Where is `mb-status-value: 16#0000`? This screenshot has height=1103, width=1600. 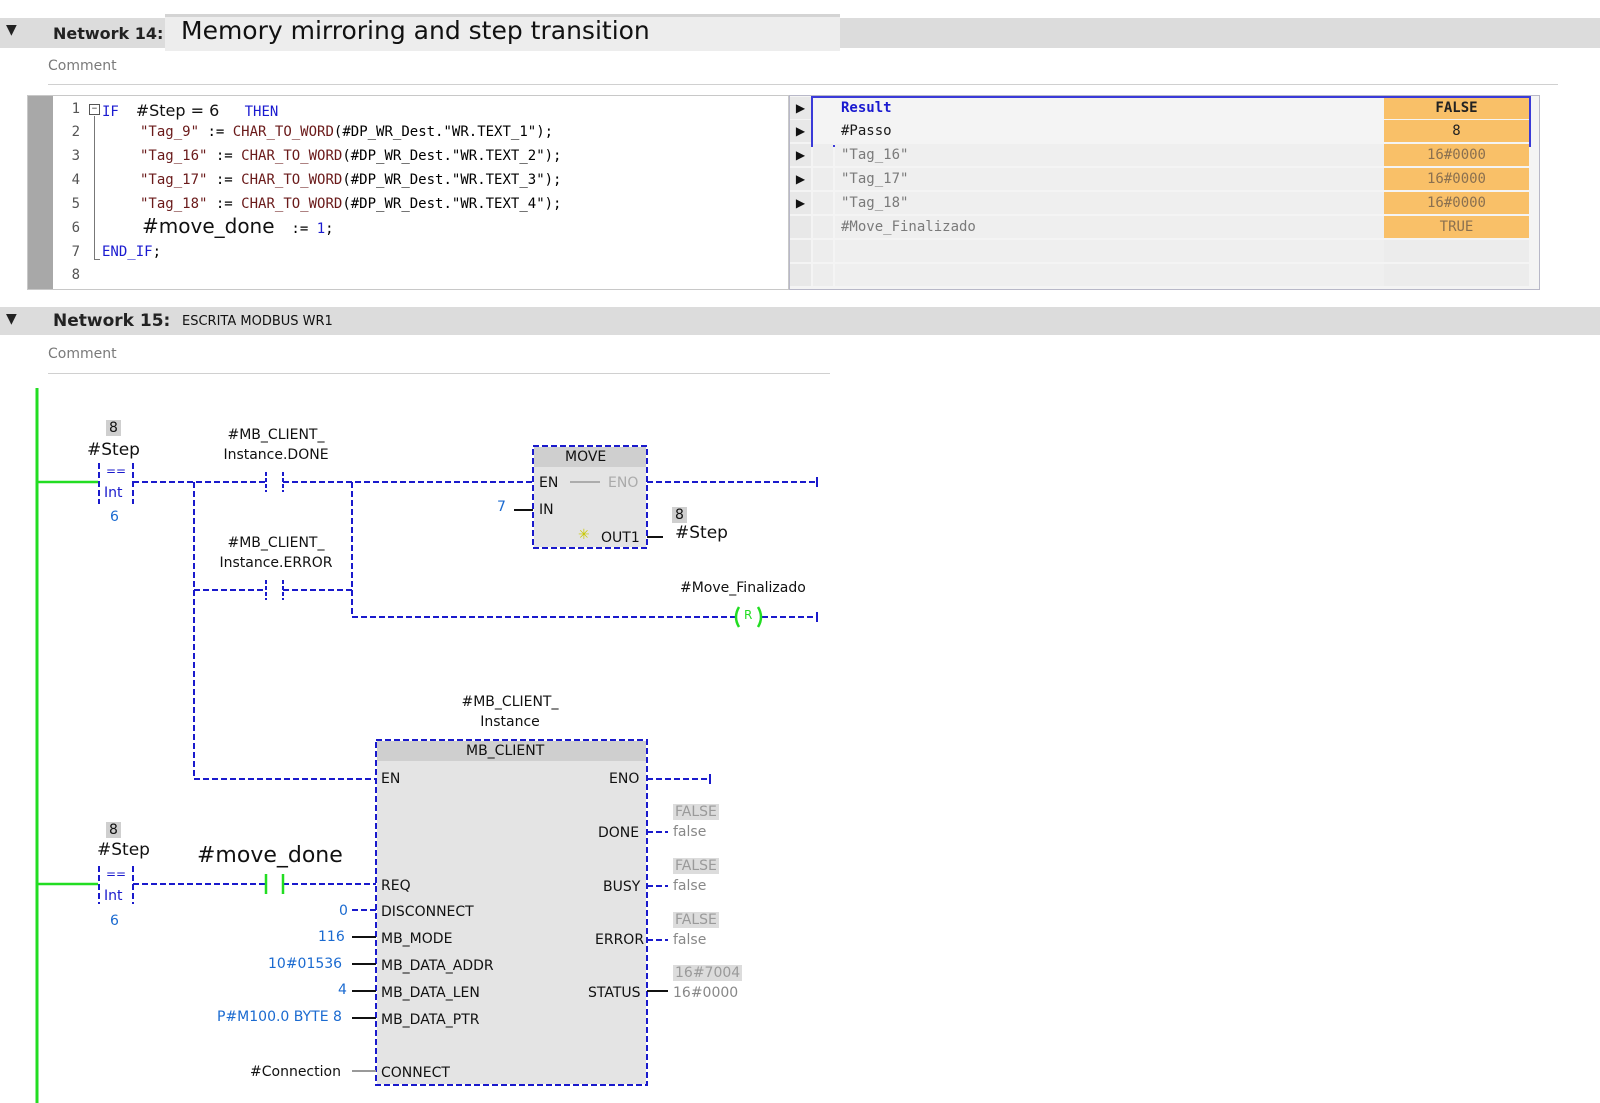
mb-status-value: 16#0000 is located at coordinates (705, 993).